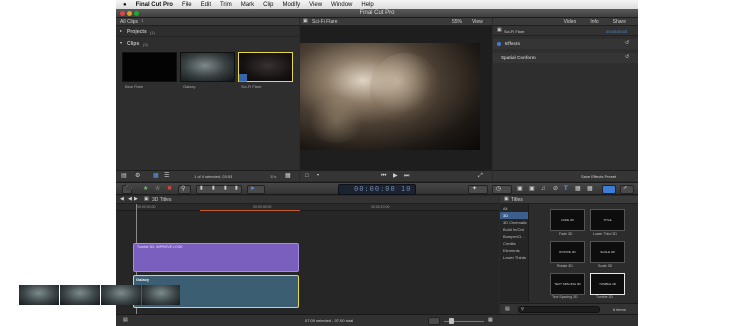 This screenshot has width=755, height=326. Describe the element at coordinates (457, 22) in the screenshot. I see `zoom-select: 55%` at that location.